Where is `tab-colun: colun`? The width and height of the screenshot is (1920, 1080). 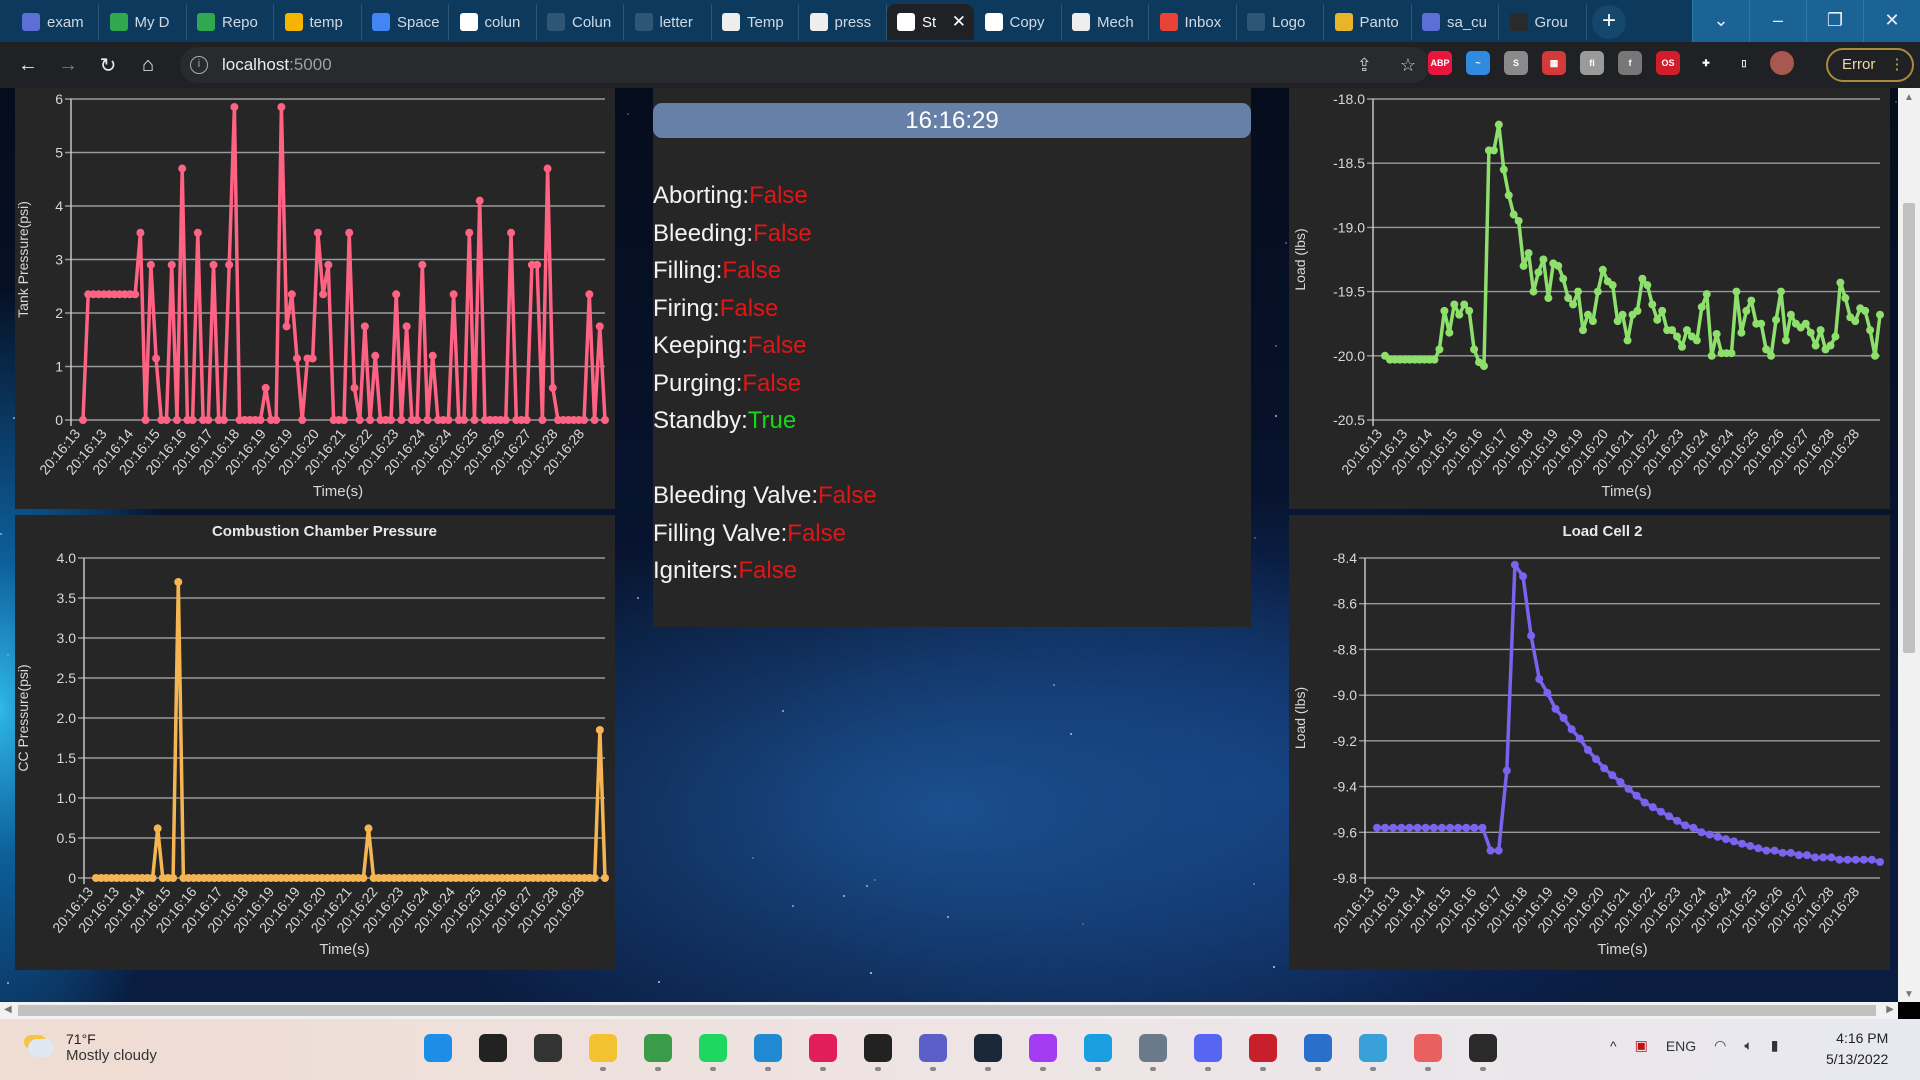 tab-colun: colun is located at coordinates (493, 22).